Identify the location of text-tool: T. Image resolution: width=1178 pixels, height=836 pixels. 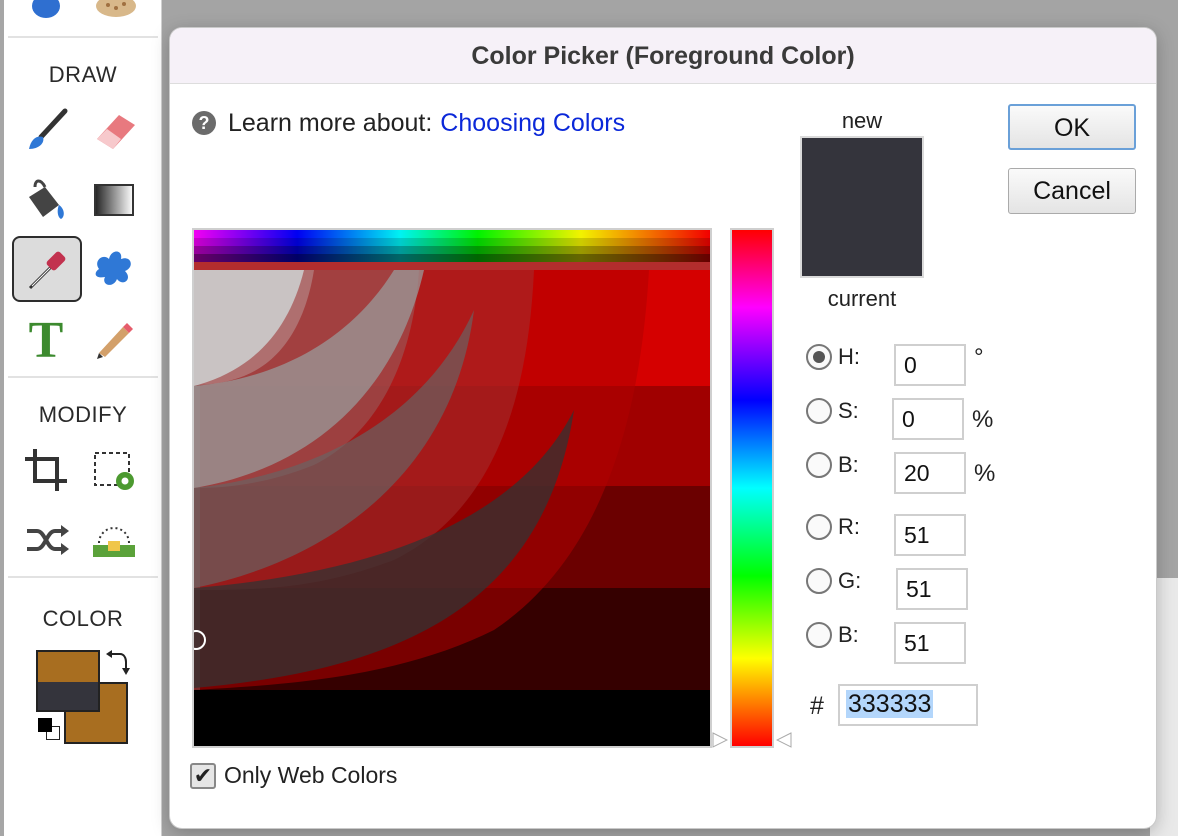
(46, 338).